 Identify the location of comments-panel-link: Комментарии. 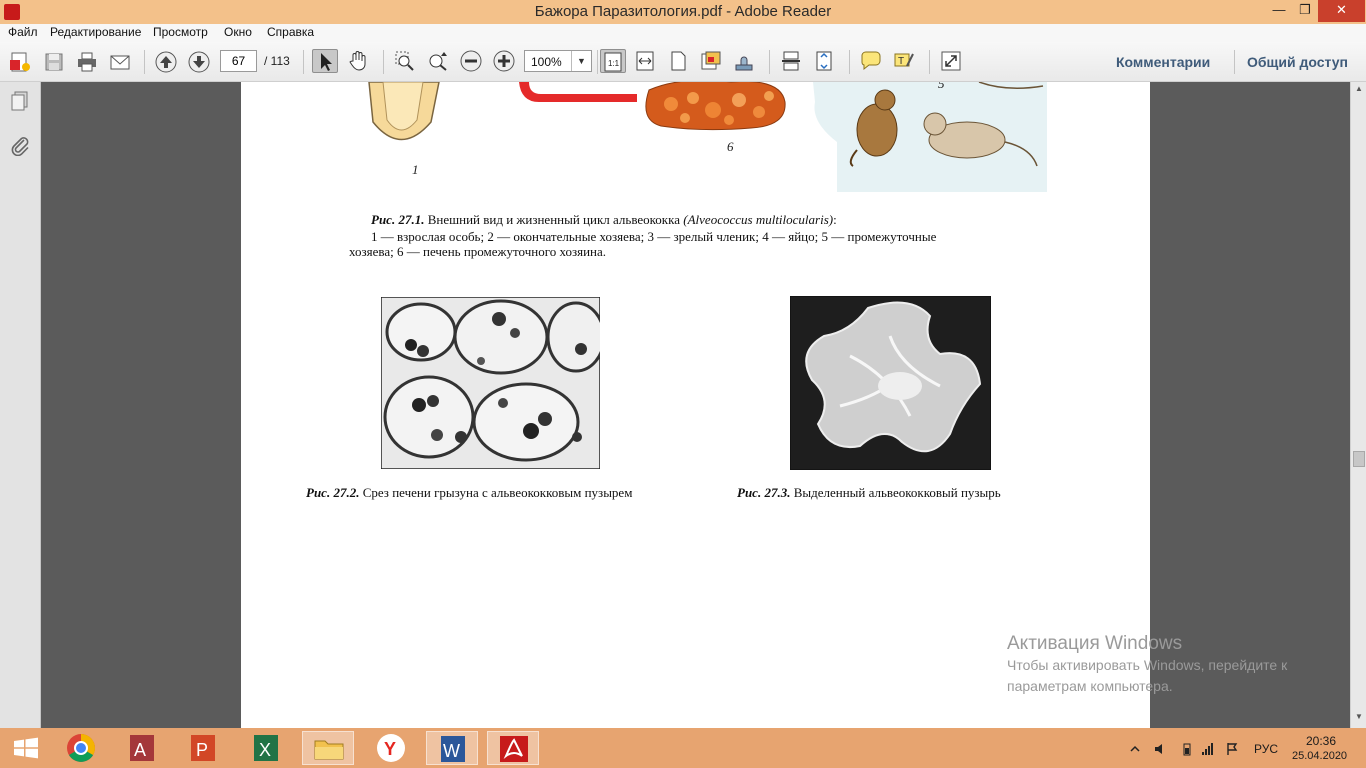
(1163, 62).